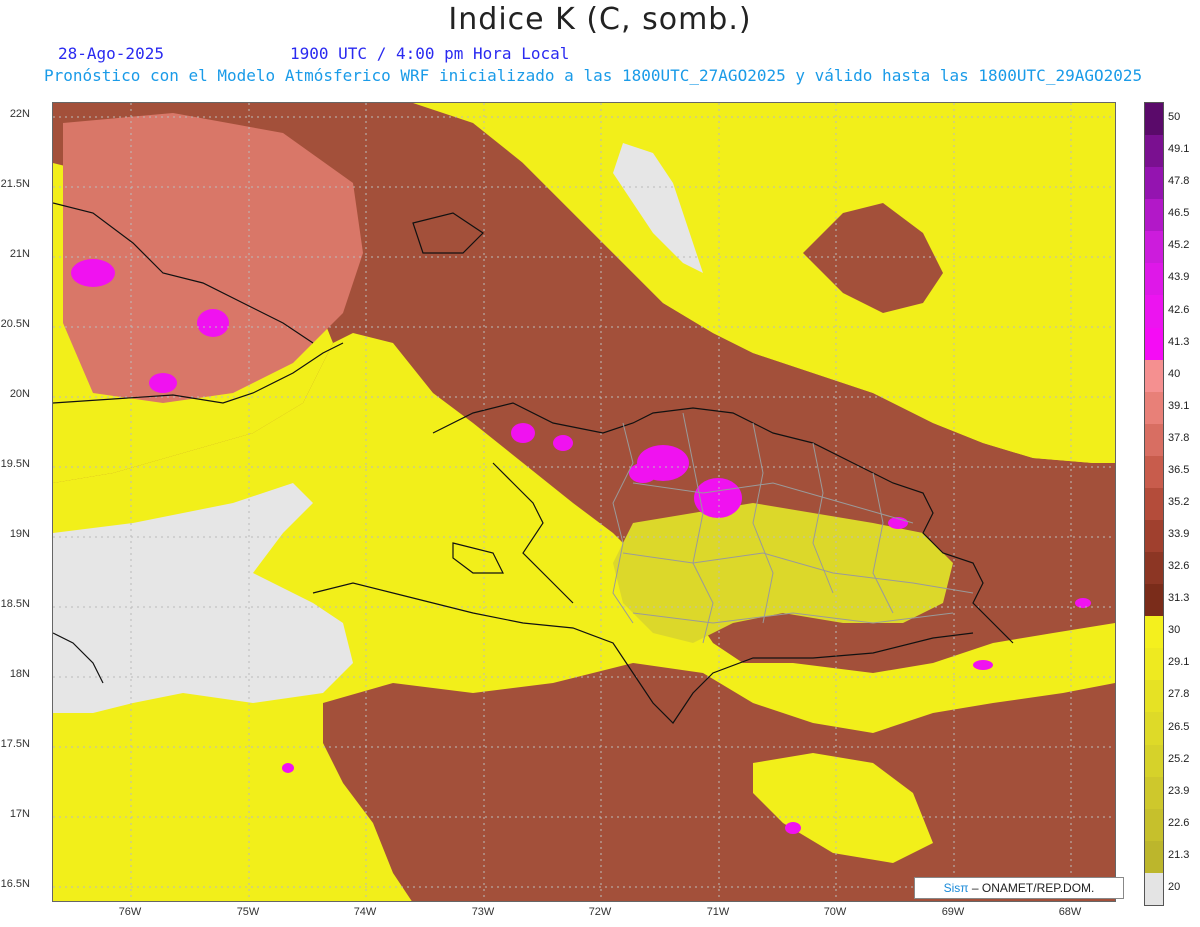 Image resolution: width=1200 pixels, height=927 pixels. What do you see at coordinates (248, 912) in the screenshot?
I see `lon-label-75w: 75W` at bounding box center [248, 912].